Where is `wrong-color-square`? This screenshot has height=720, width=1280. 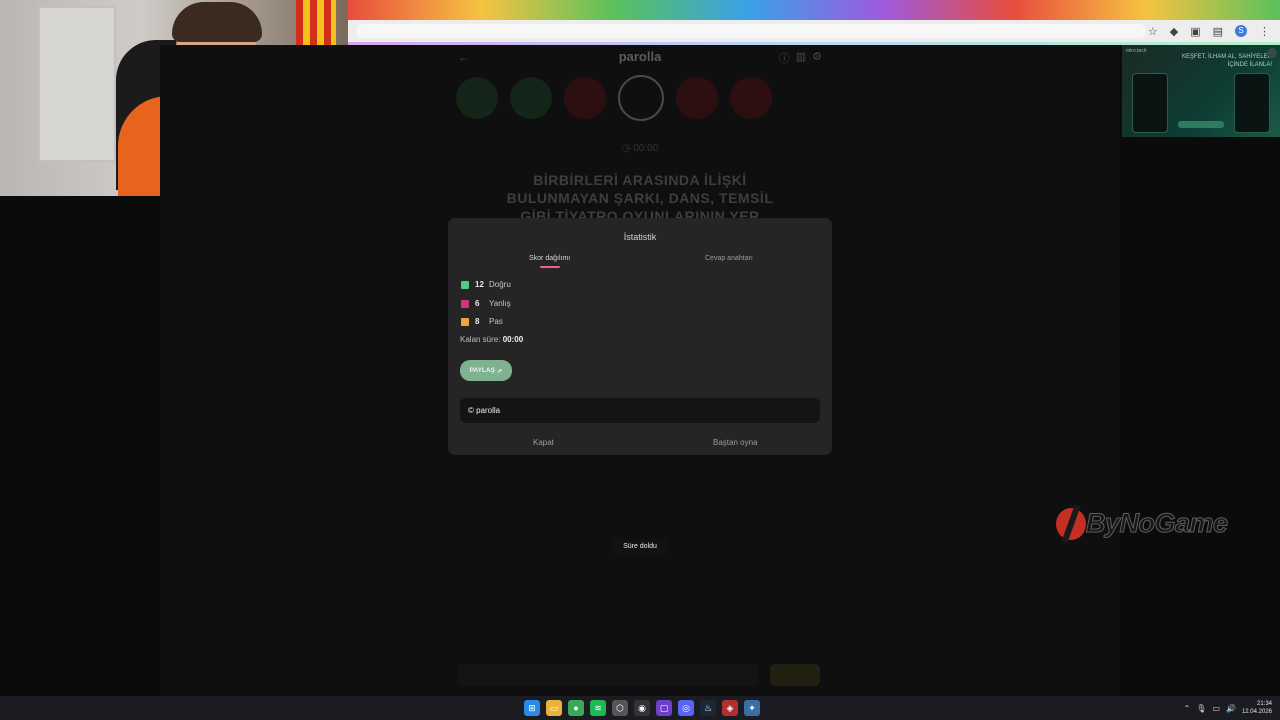
wrong-color-square is located at coordinates (465, 303).